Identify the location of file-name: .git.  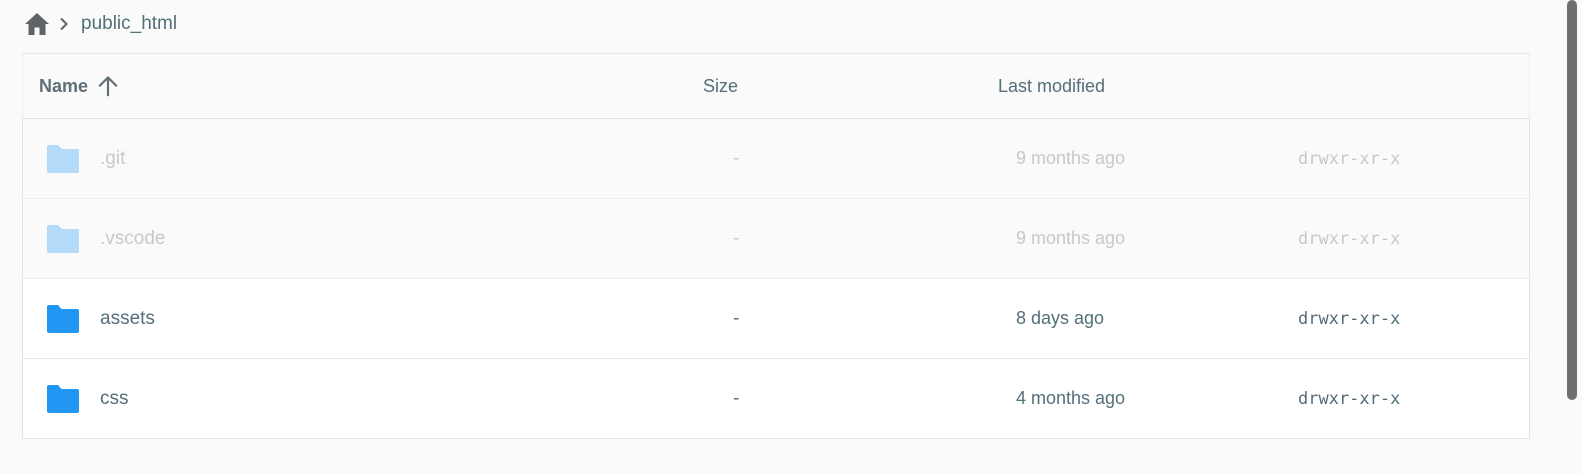
(113, 158).